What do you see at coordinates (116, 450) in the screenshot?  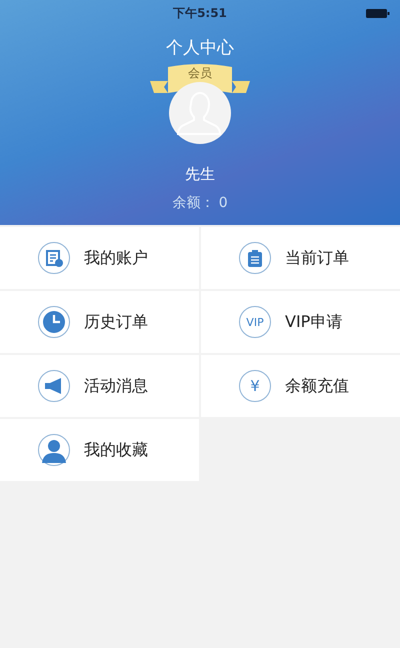 I see `menu-label: 我的收藏` at bounding box center [116, 450].